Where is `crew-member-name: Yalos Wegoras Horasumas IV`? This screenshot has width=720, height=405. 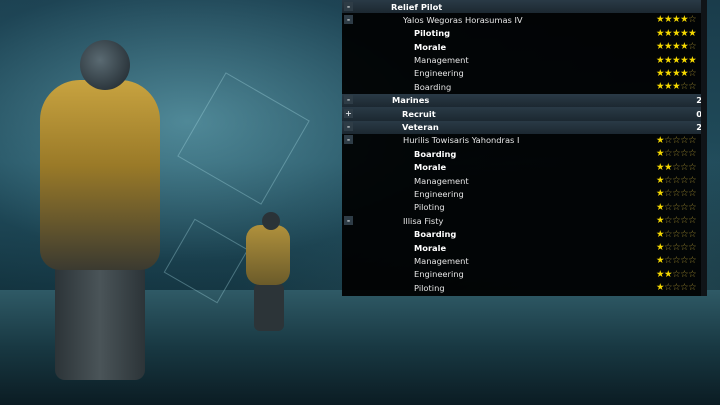 crew-member-name: Yalos Wegoras Horasumas IV is located at coordinates (463, 19).